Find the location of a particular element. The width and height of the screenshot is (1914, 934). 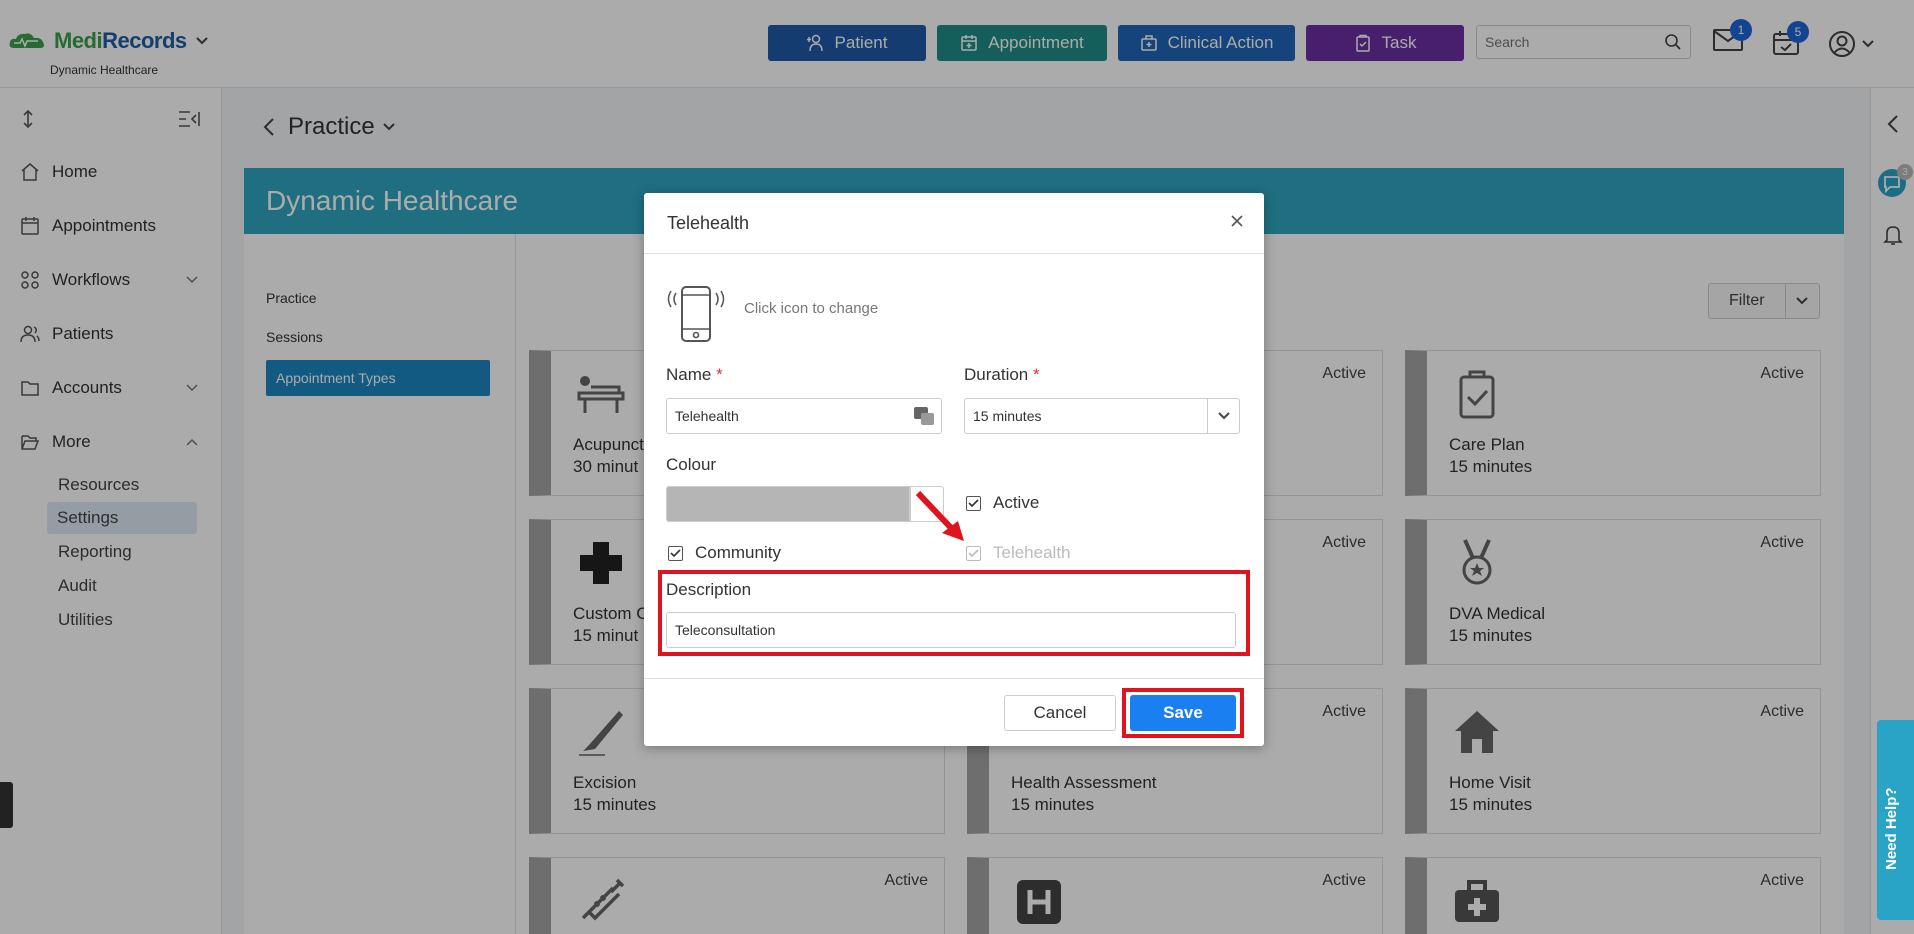

duration-select: 15 minutes is located at coordinates (1102, 416).